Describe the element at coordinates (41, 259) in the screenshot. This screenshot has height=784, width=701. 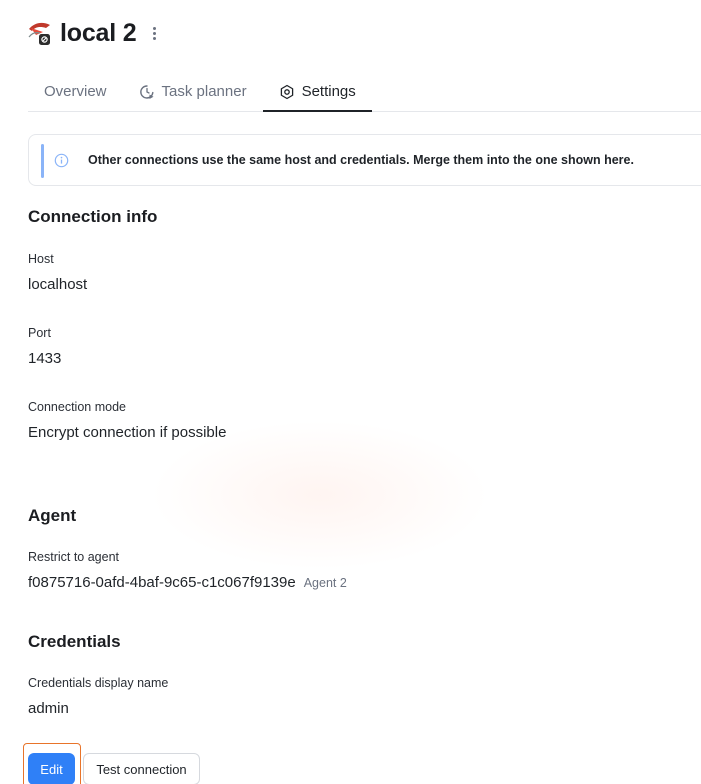
I see `host-label: Host` at that location.